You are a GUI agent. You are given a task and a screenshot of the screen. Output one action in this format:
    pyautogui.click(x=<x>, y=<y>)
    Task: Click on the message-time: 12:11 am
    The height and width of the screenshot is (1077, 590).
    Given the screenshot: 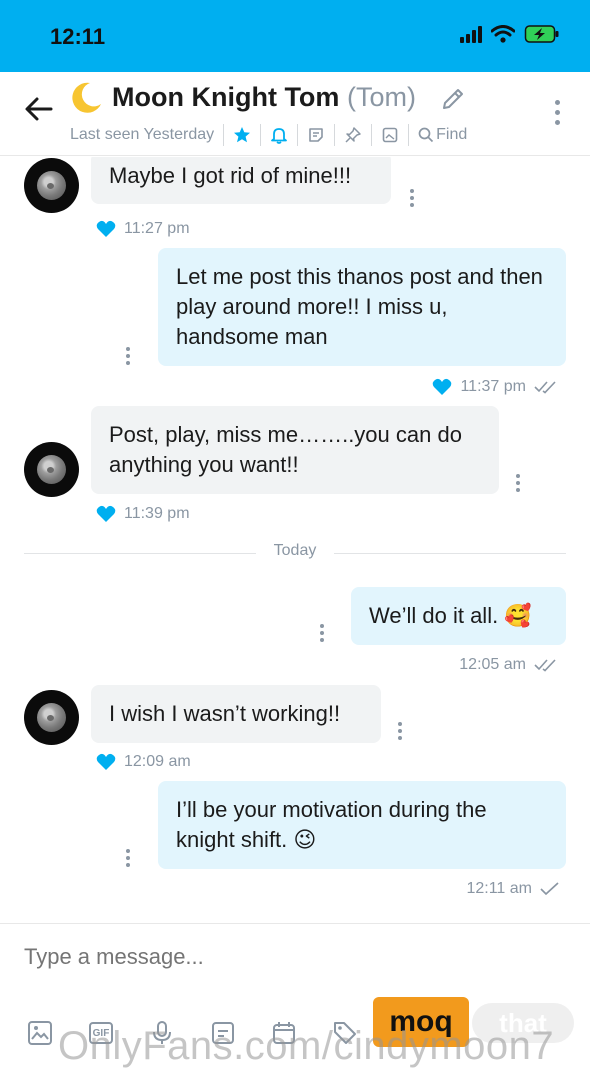 What is the action you would take?
    pyautogui.click(x=499, y=888)
    